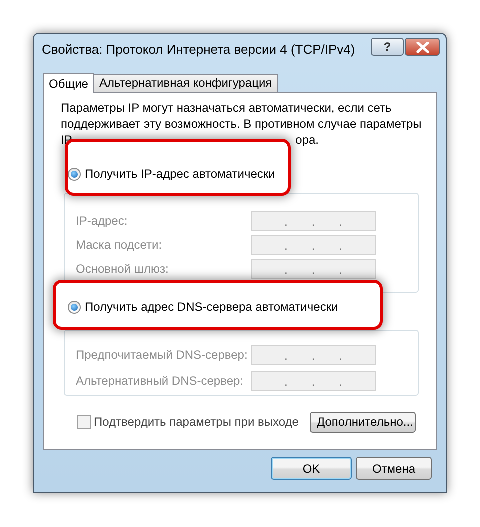  What do you see at coordinates (311, 468) in the screenshot?
I see `ok-button: OK` at bounding box center [311, 468].